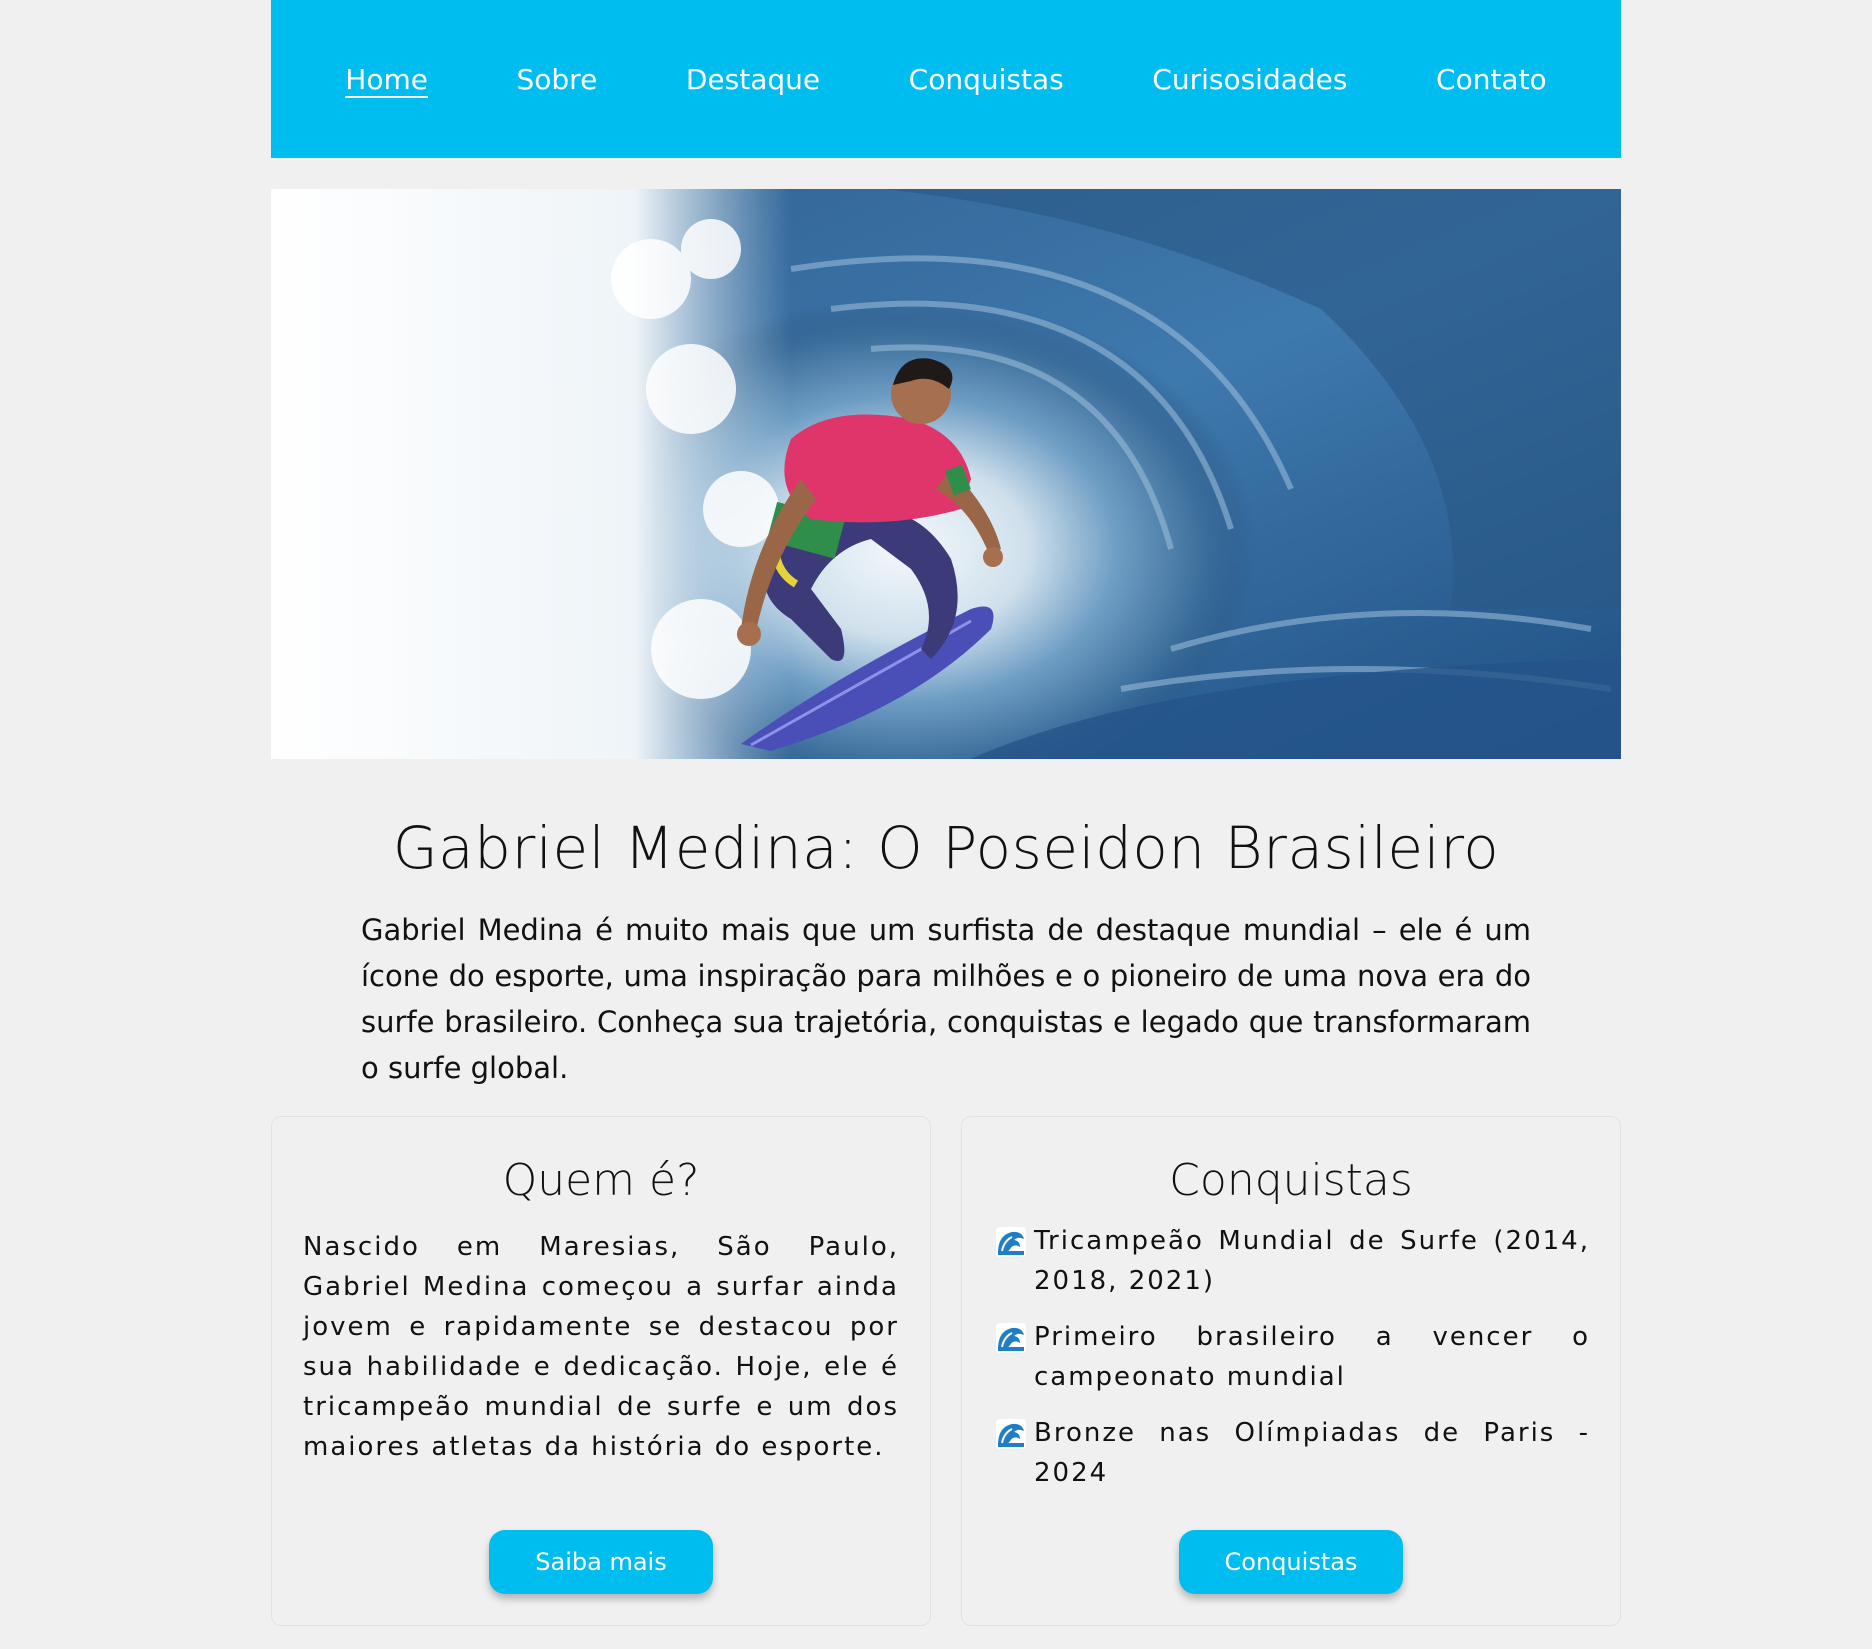 This screenshot has height=1649, width=1872. I want to click on conquistas-button: Conquistas, so click(1291, 1562).